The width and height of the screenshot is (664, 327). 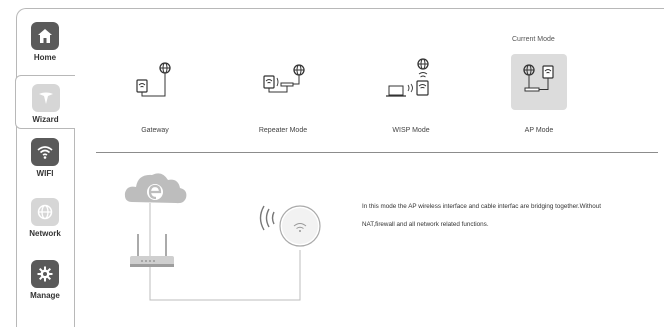 I want to click on gear-icon, so click(x=45, y=274).